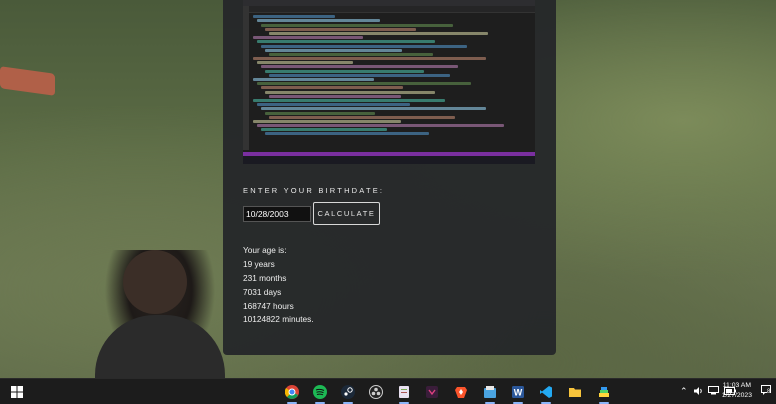  I want to click on bluestacks-icon, so click(604, 393).